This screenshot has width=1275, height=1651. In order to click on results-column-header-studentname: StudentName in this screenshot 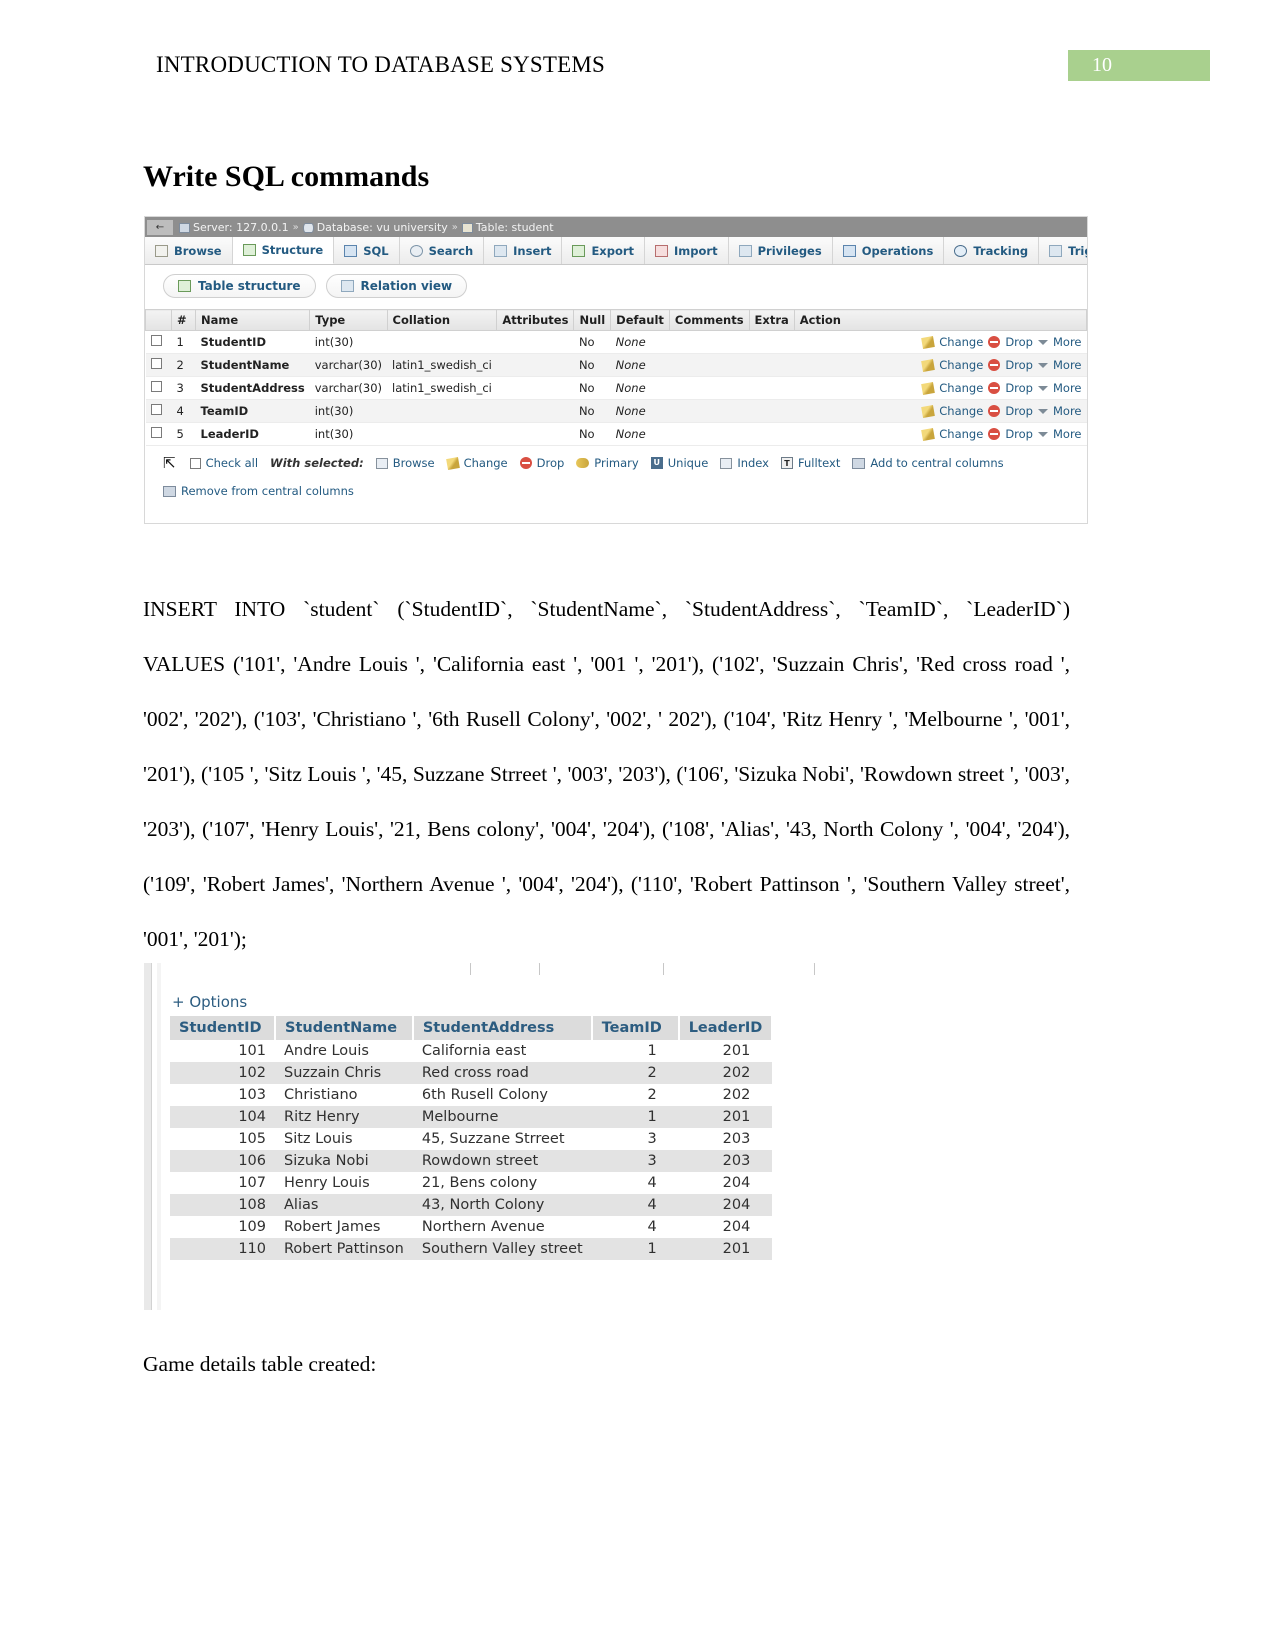, I will do `click(344, 1028)`.